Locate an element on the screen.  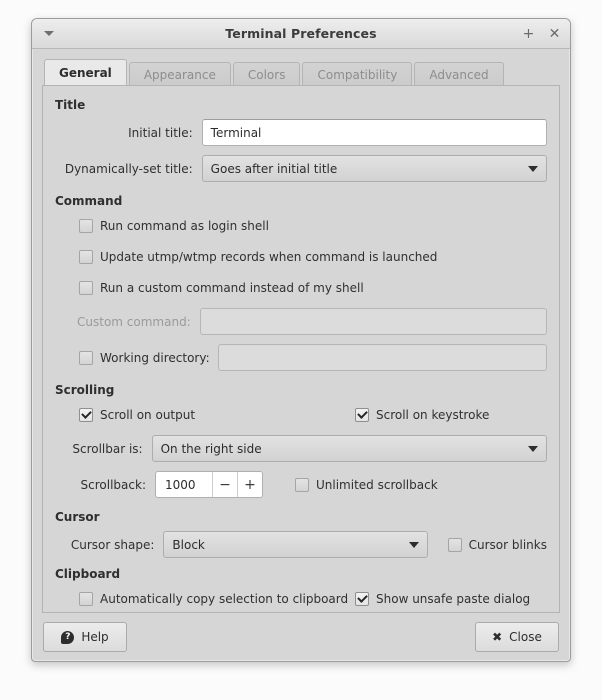
row-working-directory: Working directory: is located at coordinates (301, 357).